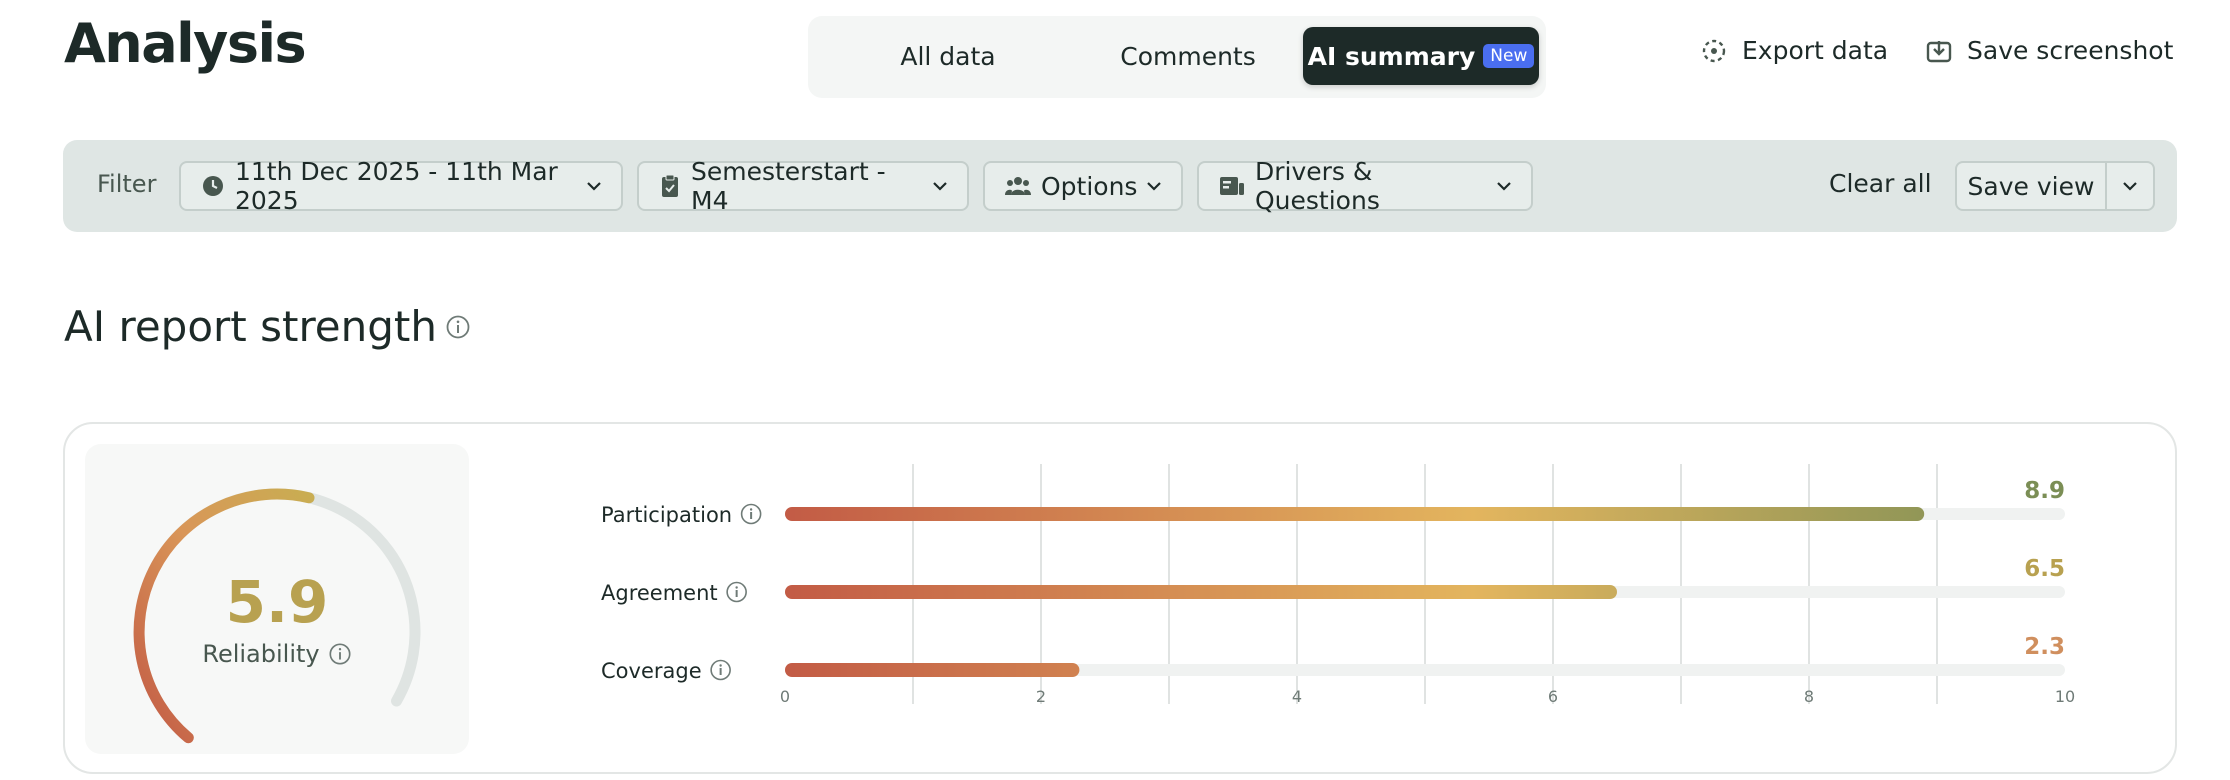  What do you see at coordinates (1553, 696) in the screenshot?
I see `tick-label: 6` at bounding box center [1553, 696].